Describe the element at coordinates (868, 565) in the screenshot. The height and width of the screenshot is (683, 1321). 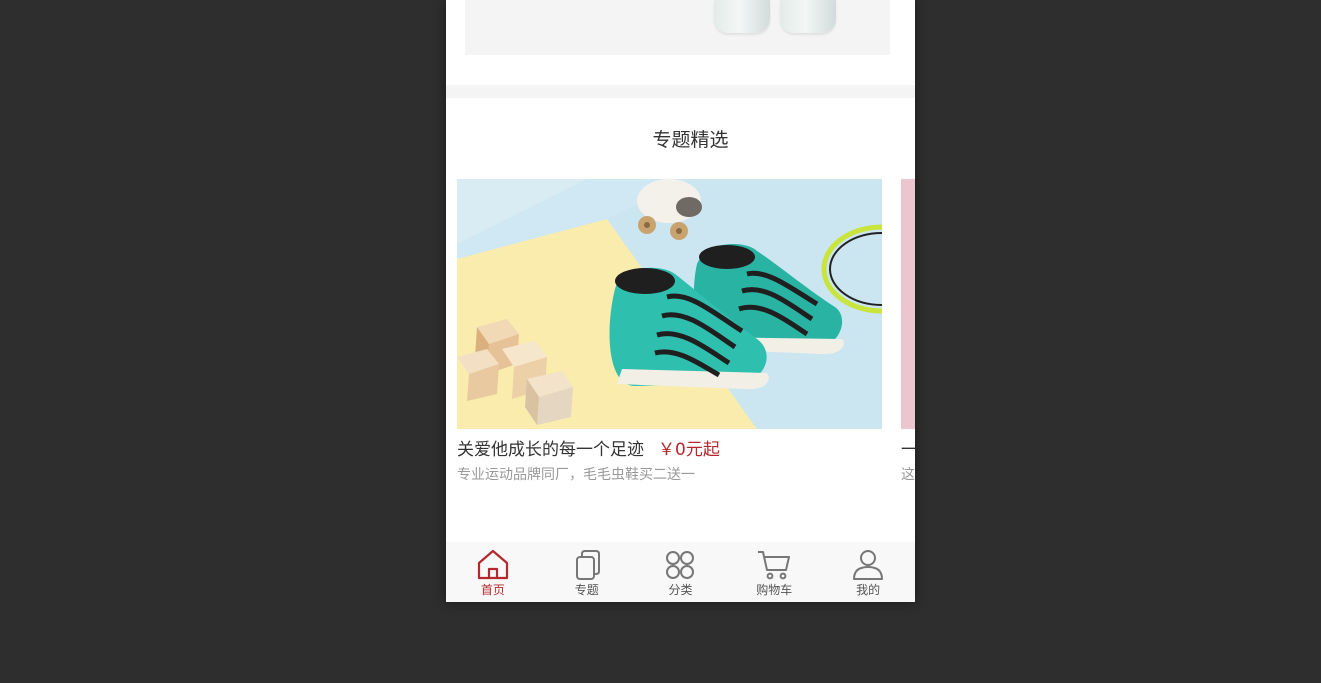
I see `user-icon` at that location.